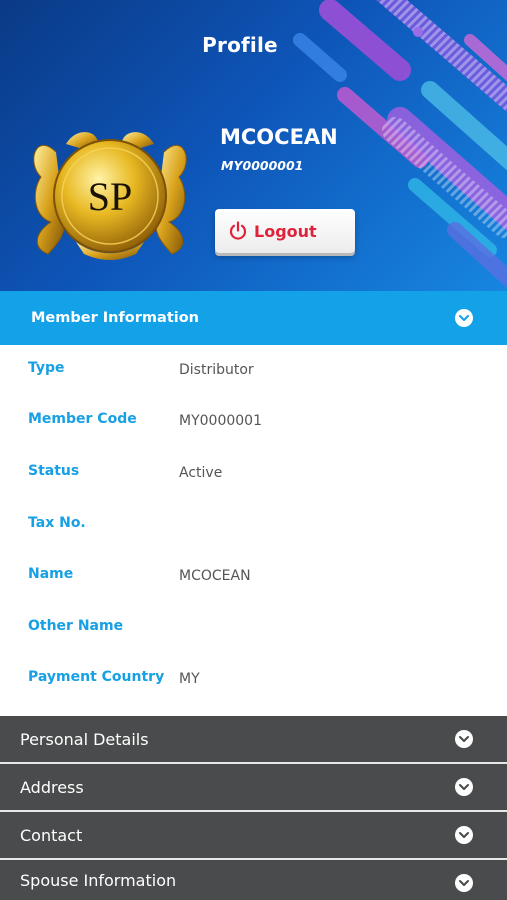  What do you see at coordinates (201, 473) in the screenshot?
I see `info-value: Active` at bounding box center [201, 473].